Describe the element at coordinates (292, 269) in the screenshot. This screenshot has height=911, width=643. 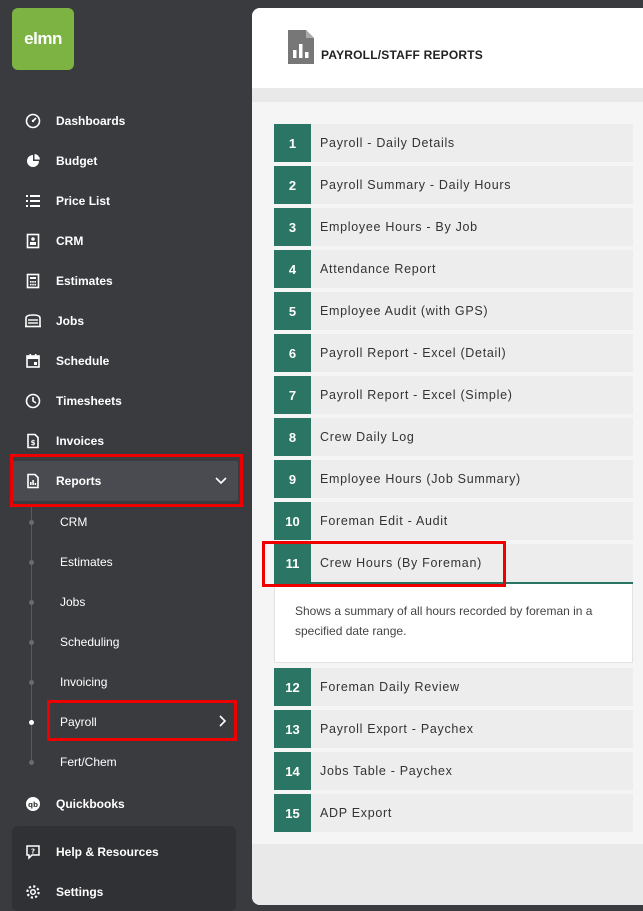
I see `report-number: 4` at that location.